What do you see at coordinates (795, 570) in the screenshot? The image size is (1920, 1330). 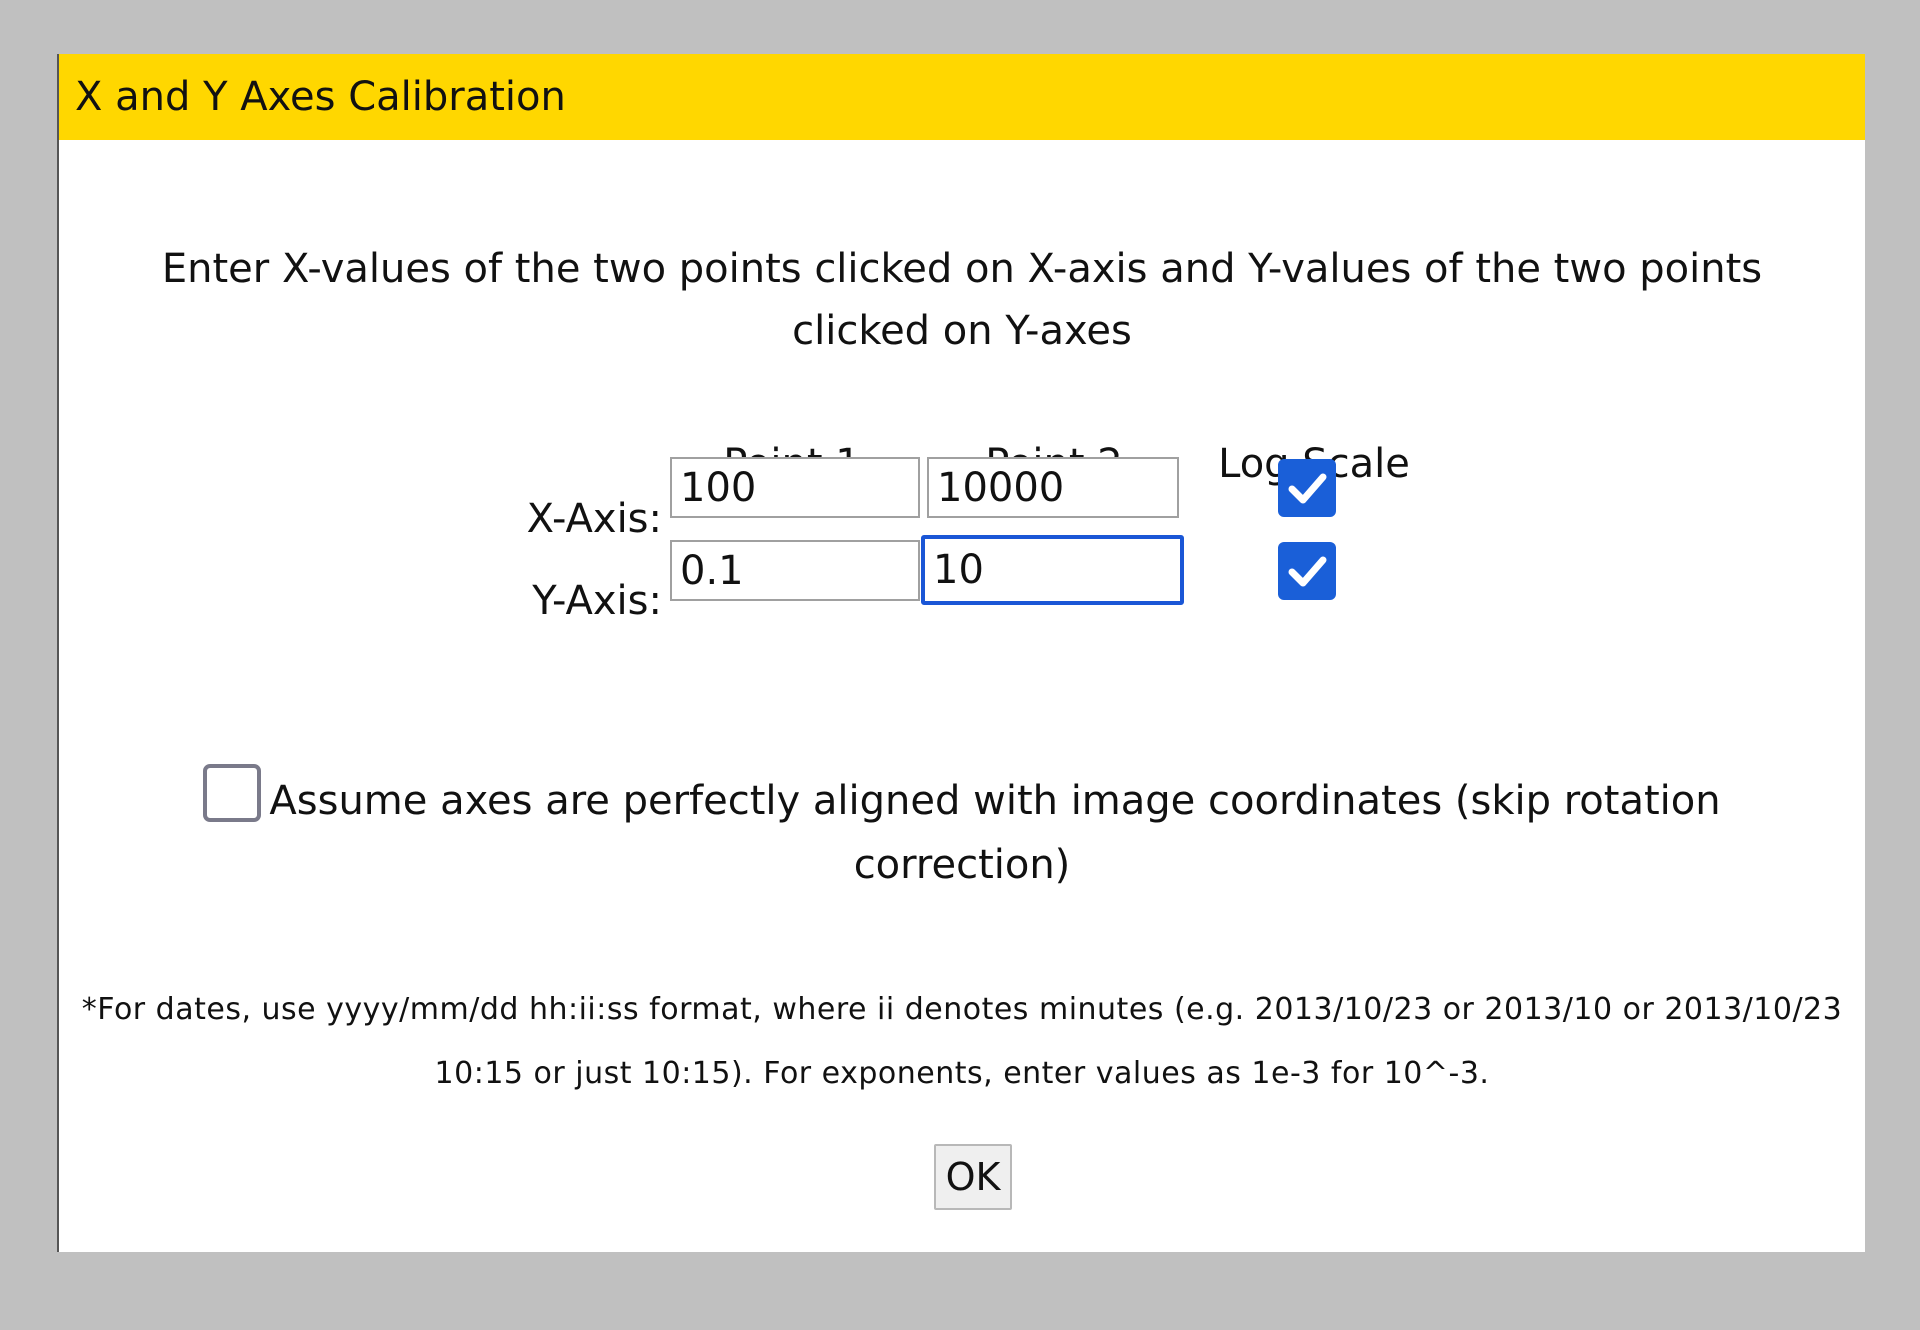 I see `y-axis-point1-input` at bounding box center [795, 570].